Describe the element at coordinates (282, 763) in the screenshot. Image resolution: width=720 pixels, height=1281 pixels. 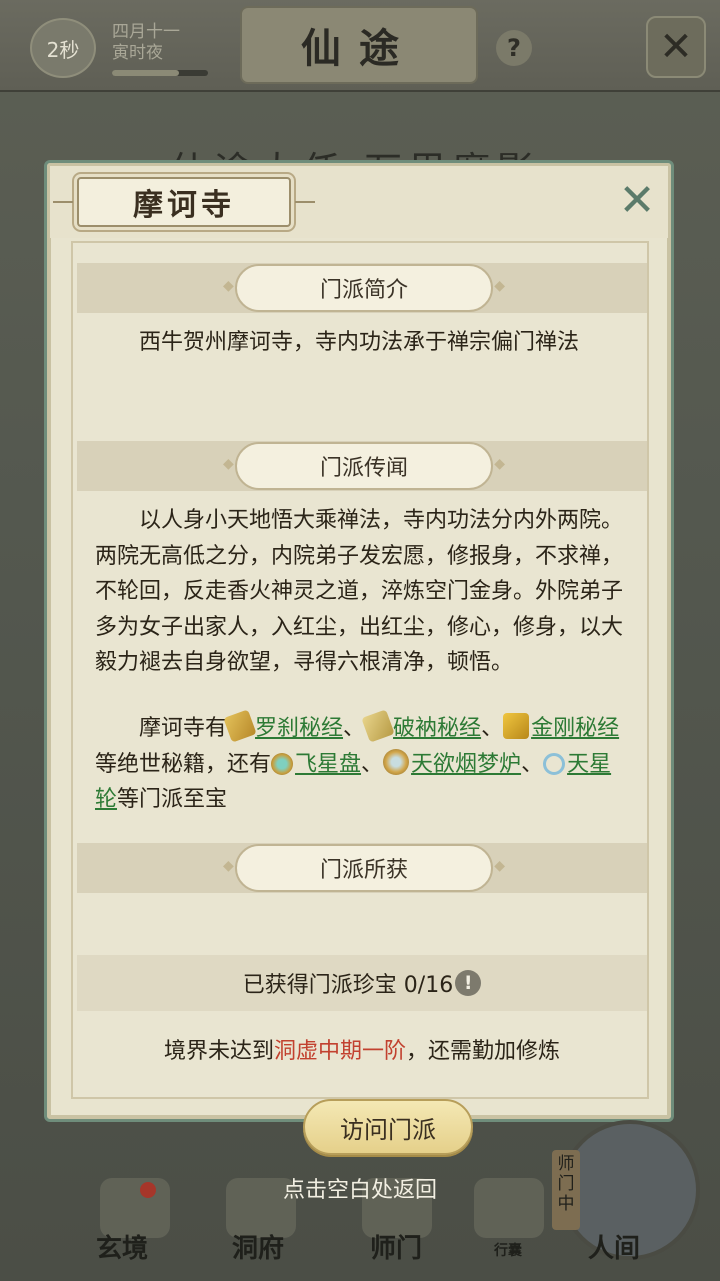
I see `disc-icon` at that location.